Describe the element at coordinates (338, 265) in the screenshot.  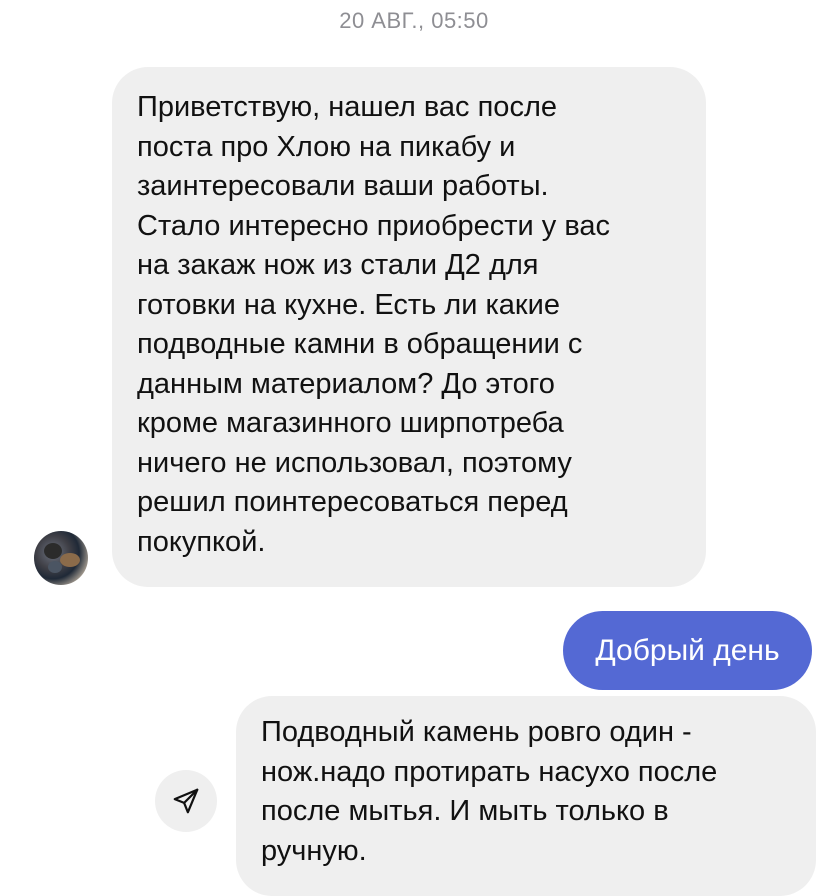
I see `message-line: на закаж нож из стали Д2 для` at that location.